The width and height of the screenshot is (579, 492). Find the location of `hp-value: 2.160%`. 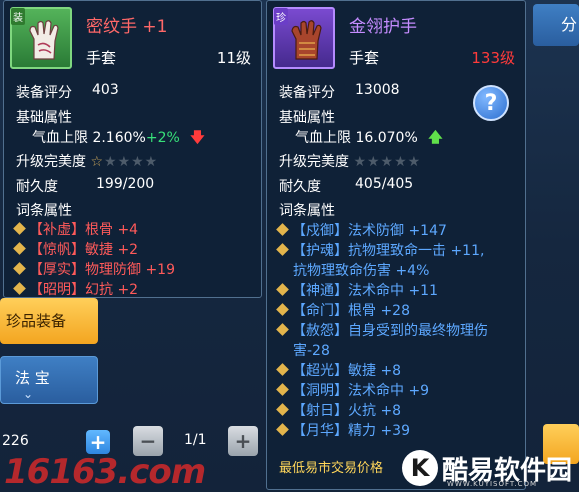

hp-value: 2.160% is located at coordinates (119, 138).